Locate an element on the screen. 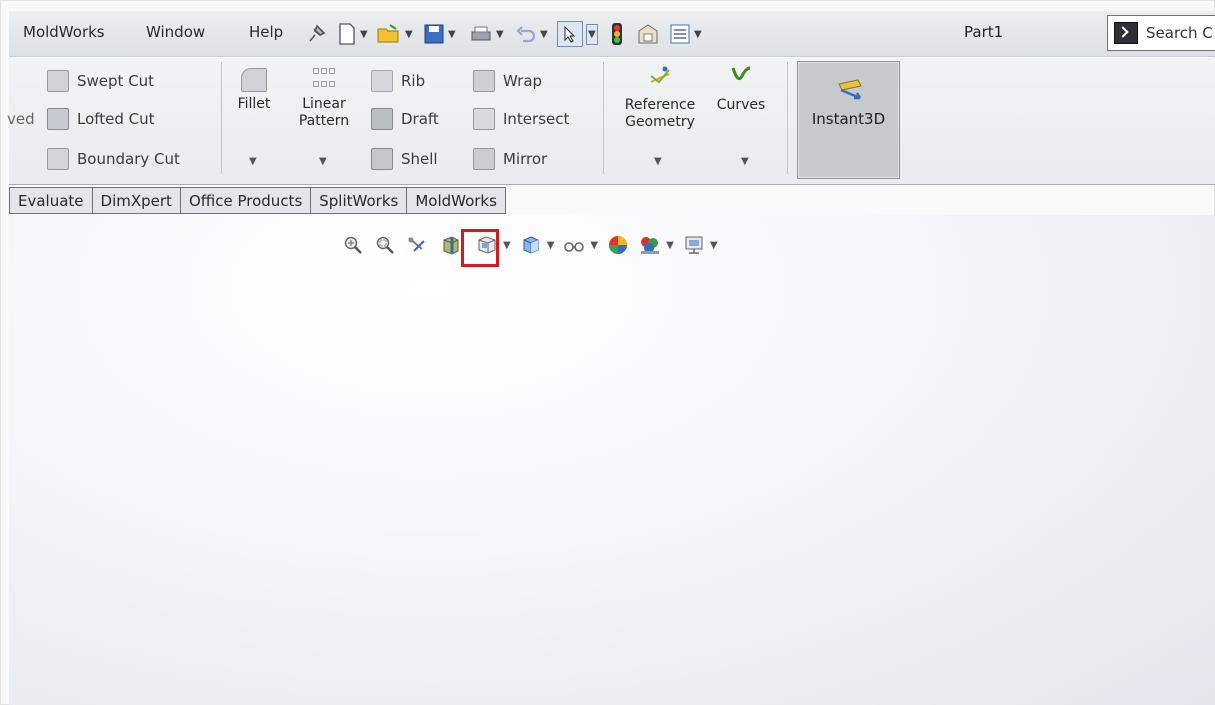  rib-button: Rib is located at coordinates (398, 81).